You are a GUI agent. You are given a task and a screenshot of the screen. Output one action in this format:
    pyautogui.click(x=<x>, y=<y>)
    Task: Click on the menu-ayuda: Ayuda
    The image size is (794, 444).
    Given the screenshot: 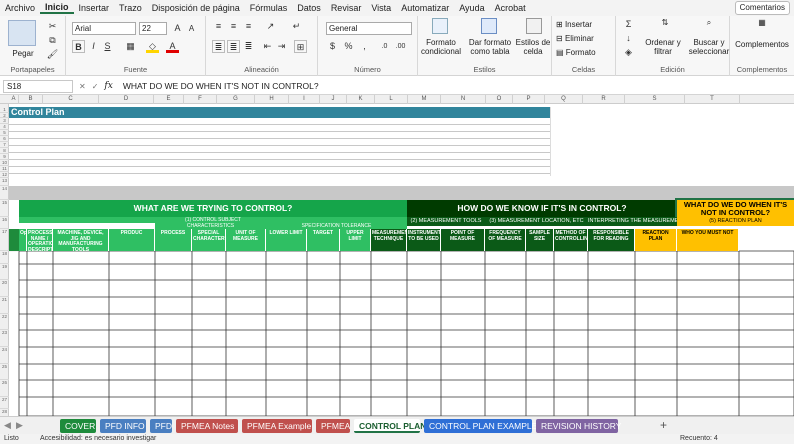 What is the action you would take?
    pyautogui.click(x=471, y=8)
    